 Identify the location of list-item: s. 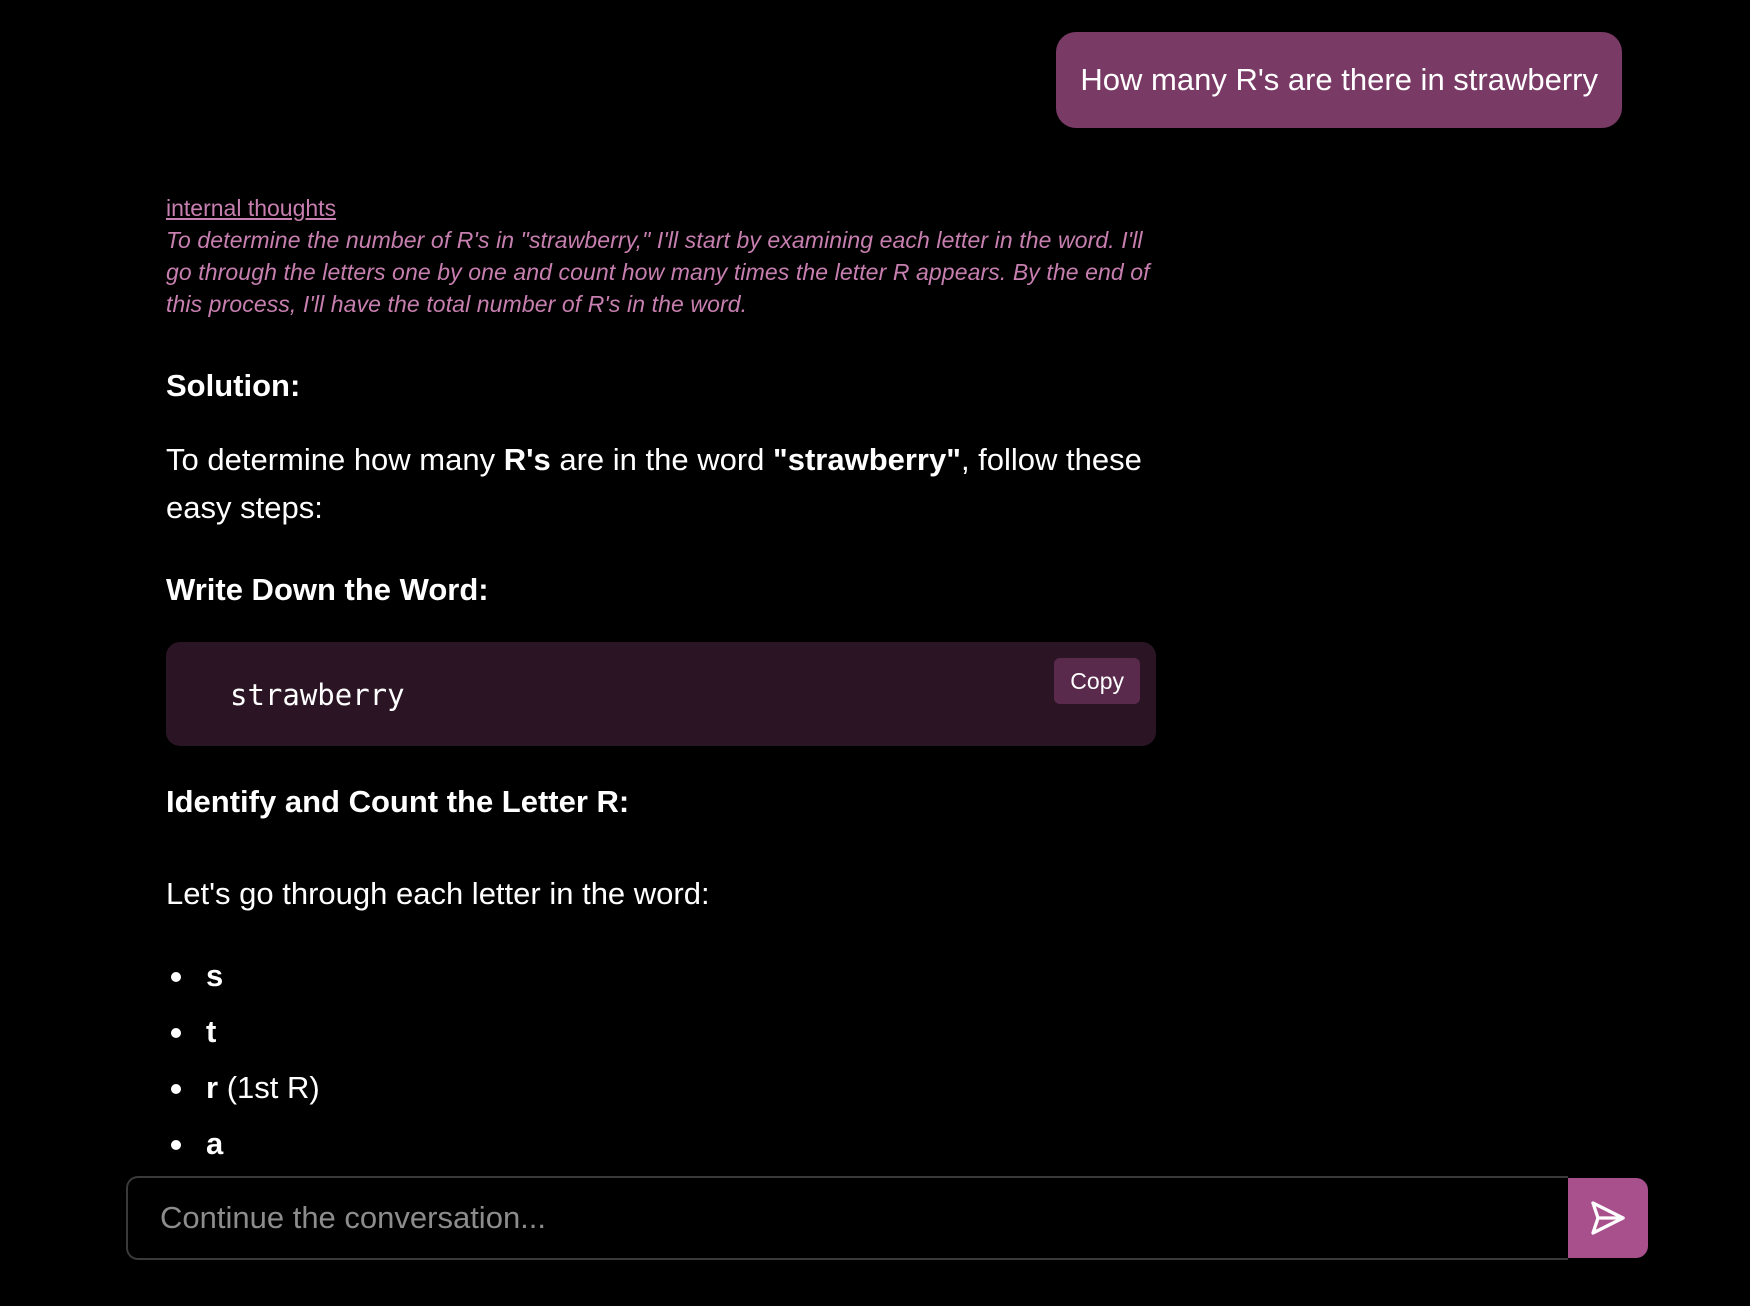
(661, 976).